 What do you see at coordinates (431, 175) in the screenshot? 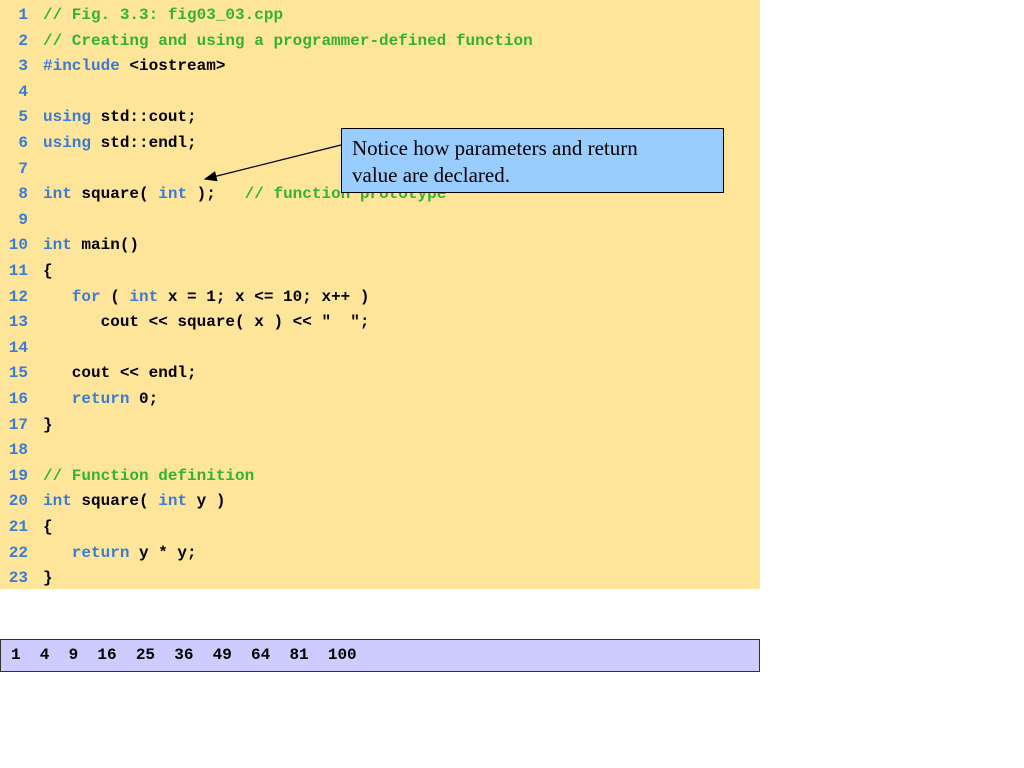
I see `callout-text-line2: value are declared.` at bounding box center [431, 175].